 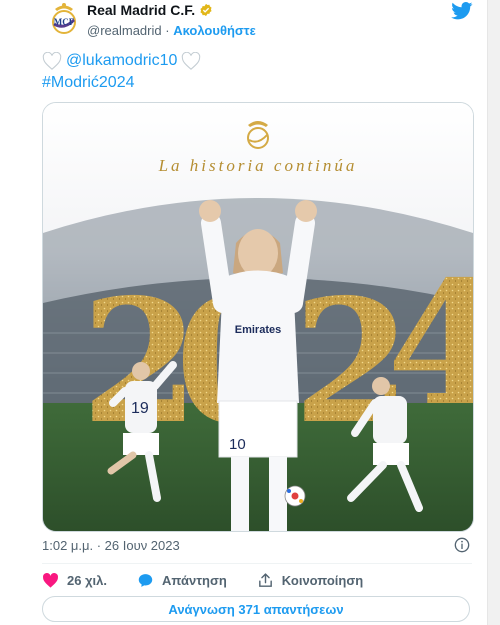 I want to click on handle-row: @realmadrid · Ακολουθήστε, so click(x=171, y=30).